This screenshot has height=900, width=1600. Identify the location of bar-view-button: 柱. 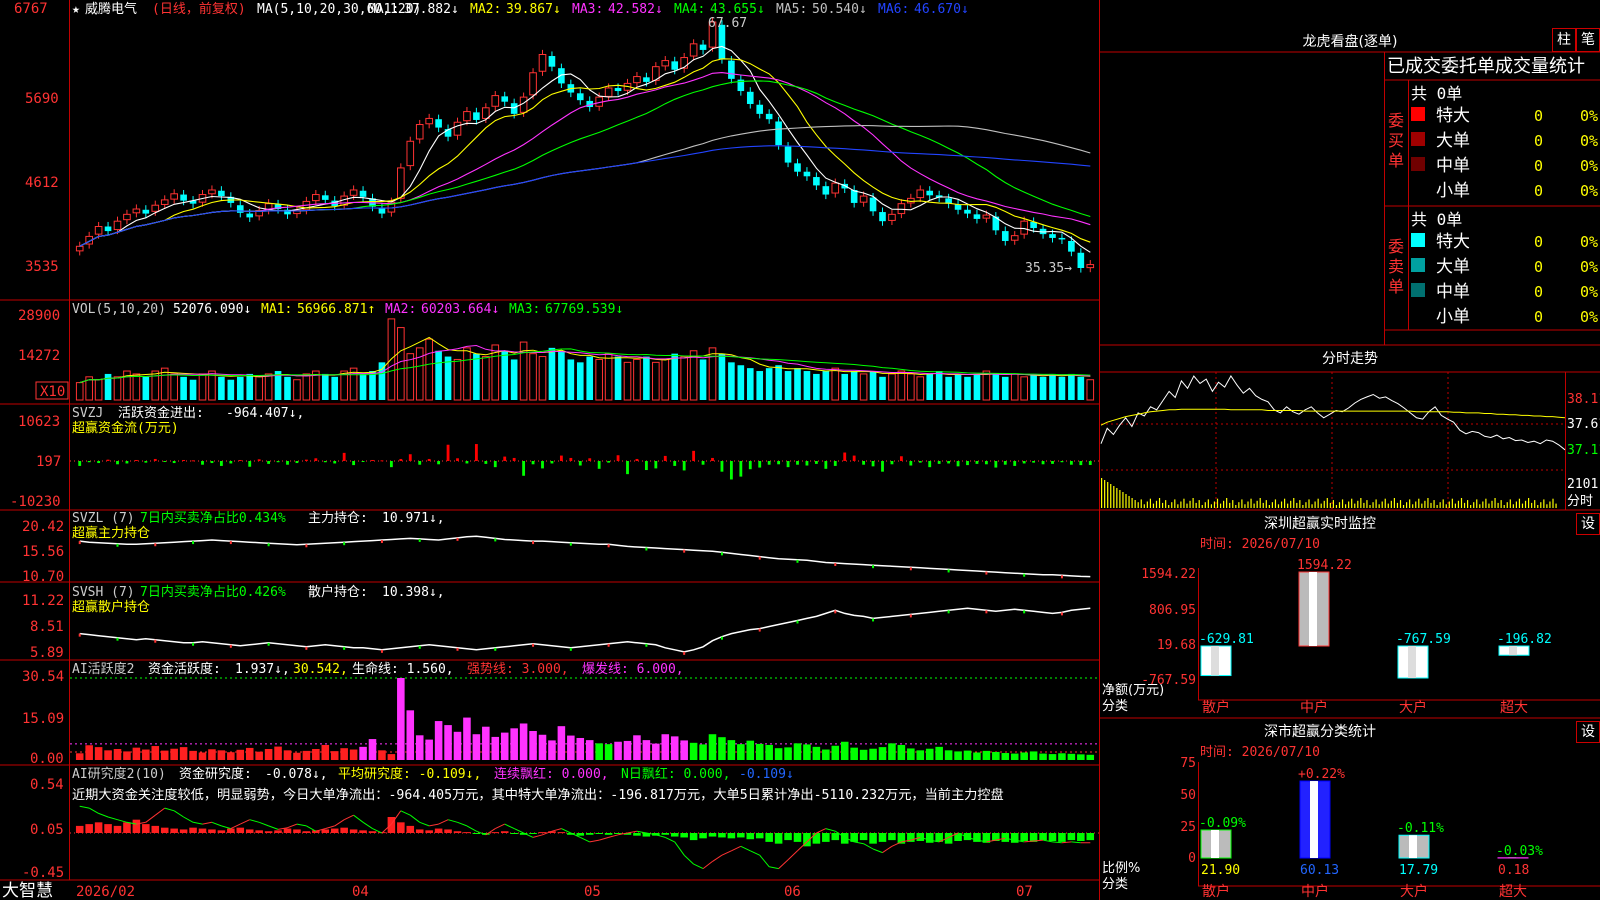
(1564, 40).